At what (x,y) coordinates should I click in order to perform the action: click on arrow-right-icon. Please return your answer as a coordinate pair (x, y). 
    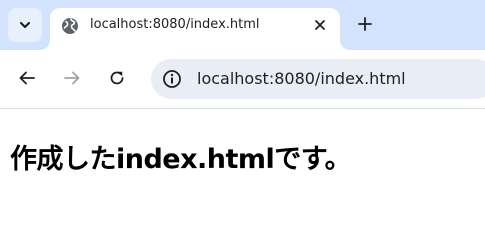
    Looking at the image, I should click on (72, 78).